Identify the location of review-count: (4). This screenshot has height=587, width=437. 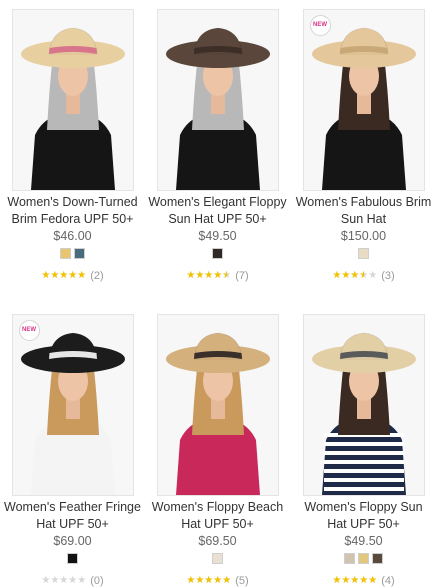
(388, 581).